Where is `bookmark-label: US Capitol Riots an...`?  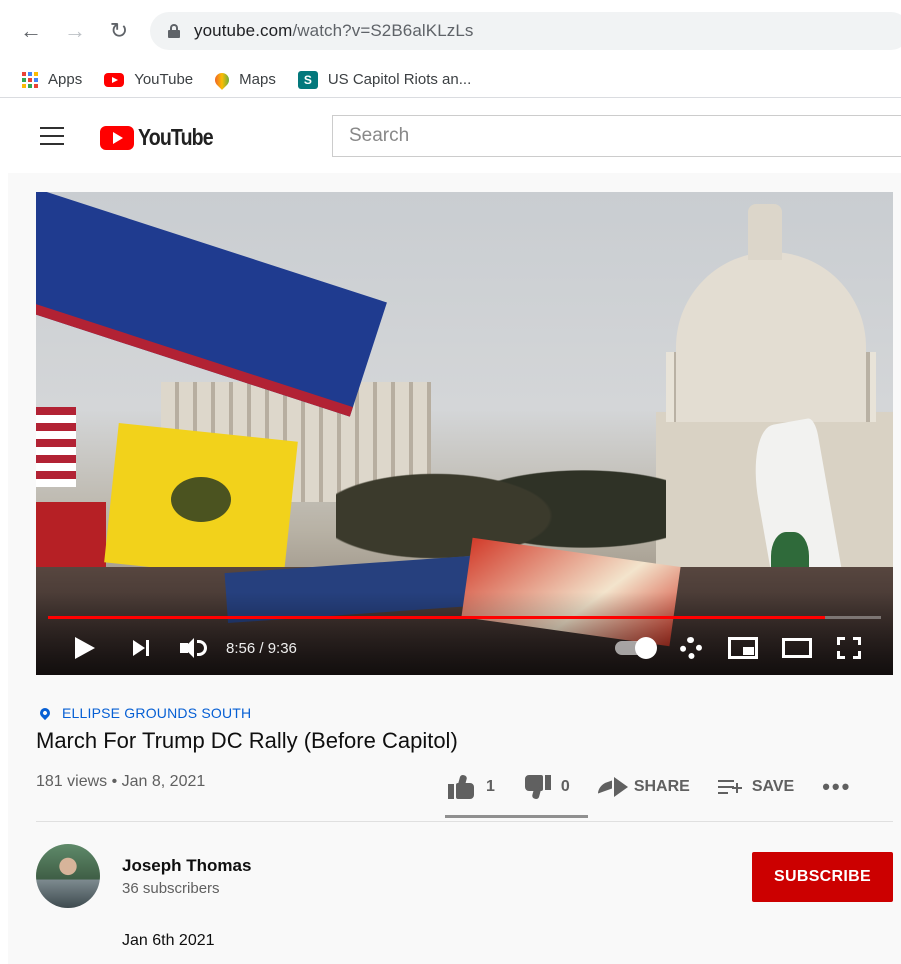 bookmark-label: US Capitol Riots an... is located at coordinates (399, 79).